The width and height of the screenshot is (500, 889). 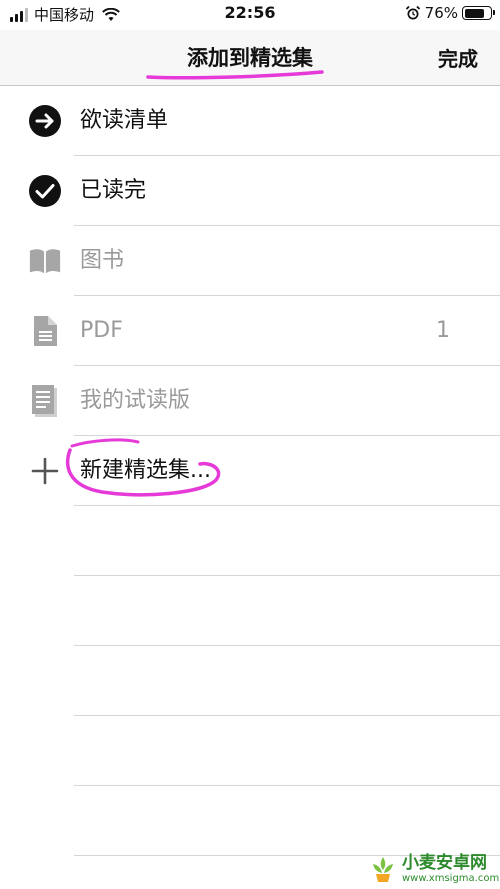 I want to click on list-item-label: 图书, so click(x=102, y=260).